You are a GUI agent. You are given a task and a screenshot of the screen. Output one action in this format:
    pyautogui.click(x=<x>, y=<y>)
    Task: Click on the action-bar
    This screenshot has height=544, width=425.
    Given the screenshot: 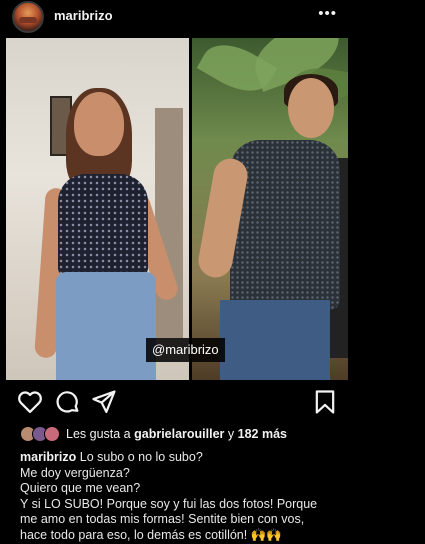 What is the action you would take?
    pyautogui.click(x=212, y=403)
    